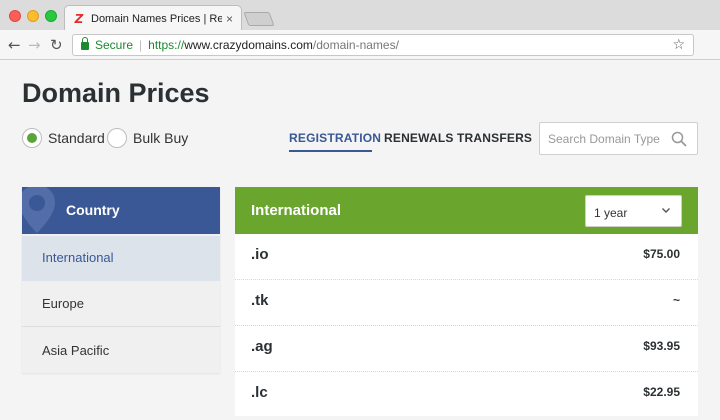  What do you see at coordinates (38, 210) in the screenshot?
I see `map-pin-icon` at bounding box center [38, 210].